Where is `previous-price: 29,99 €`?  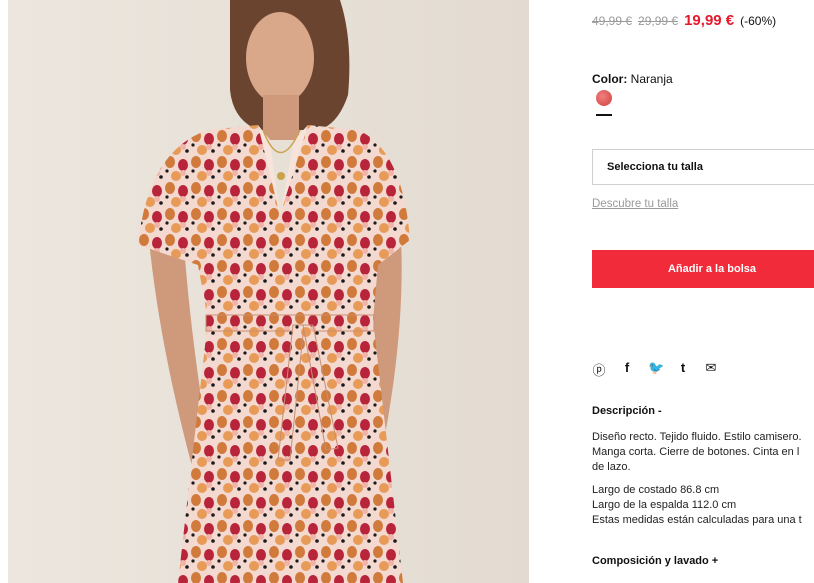
previous-price: 29,99 € is located at coordinates (658, 21).